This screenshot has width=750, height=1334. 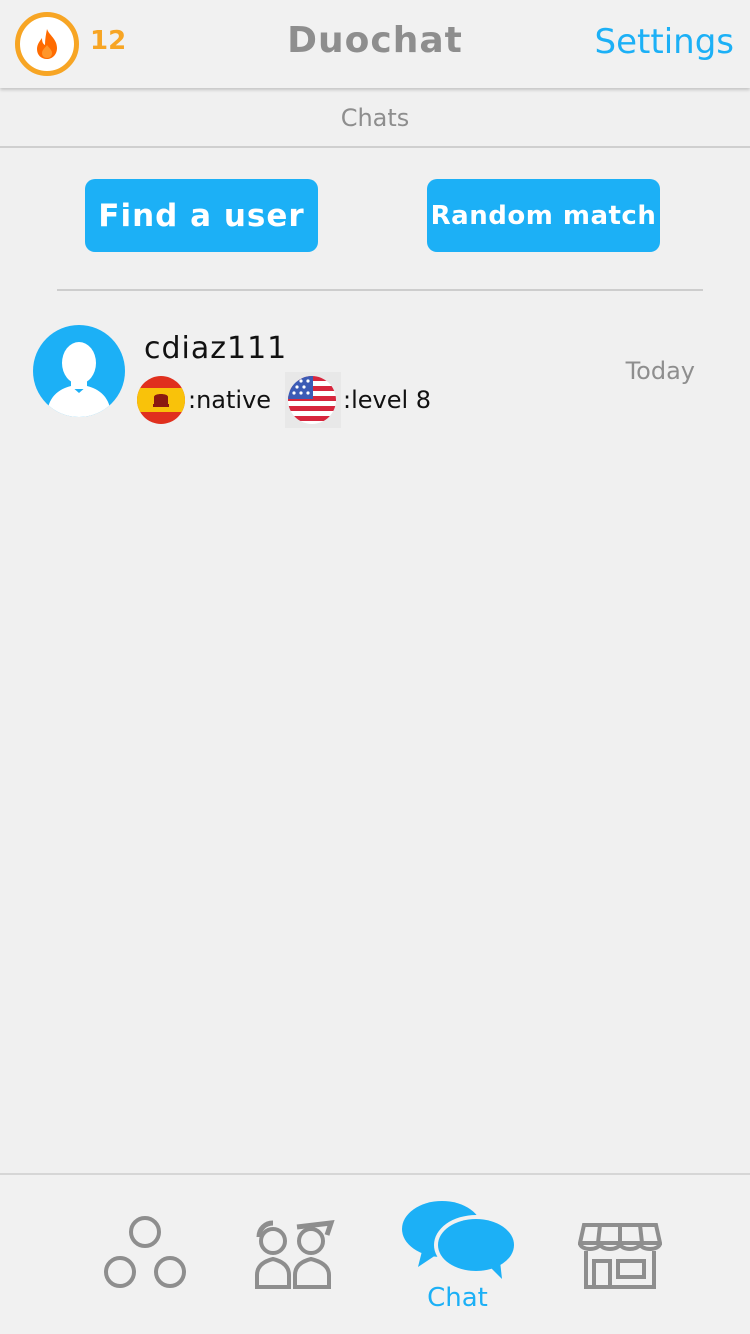 I want to click on nav-shop, so click(x=620, y=1254).